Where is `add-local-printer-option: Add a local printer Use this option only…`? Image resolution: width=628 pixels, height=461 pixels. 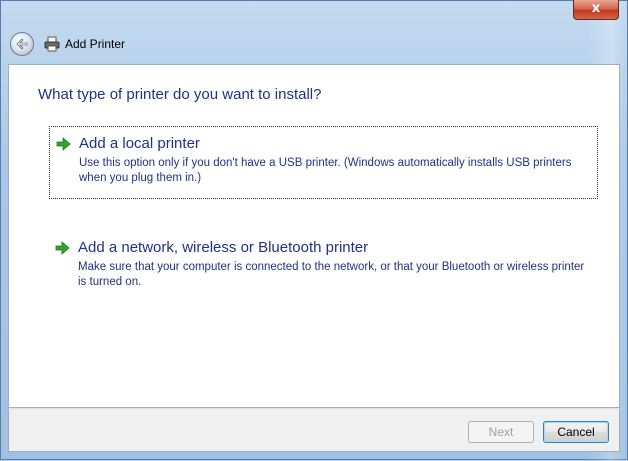 add-local-printer-option: Add a local printer Use this option only… is located at coordinates (323, 162).